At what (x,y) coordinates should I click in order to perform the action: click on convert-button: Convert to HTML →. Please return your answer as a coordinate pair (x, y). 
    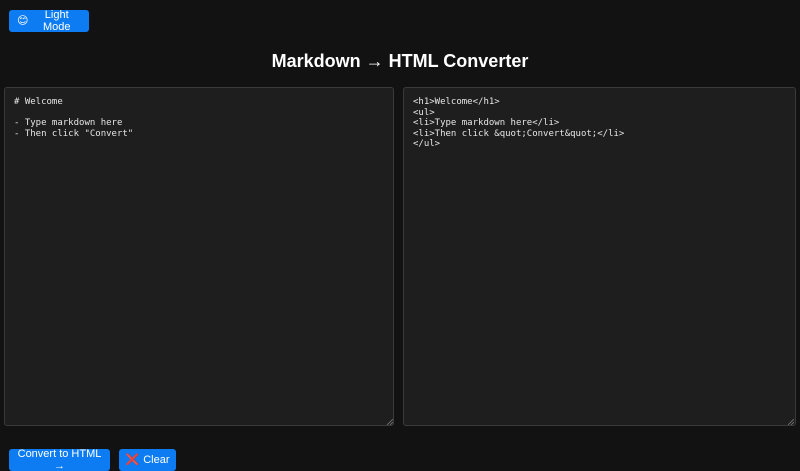
    Looking at the image, I should click on (59, 459).